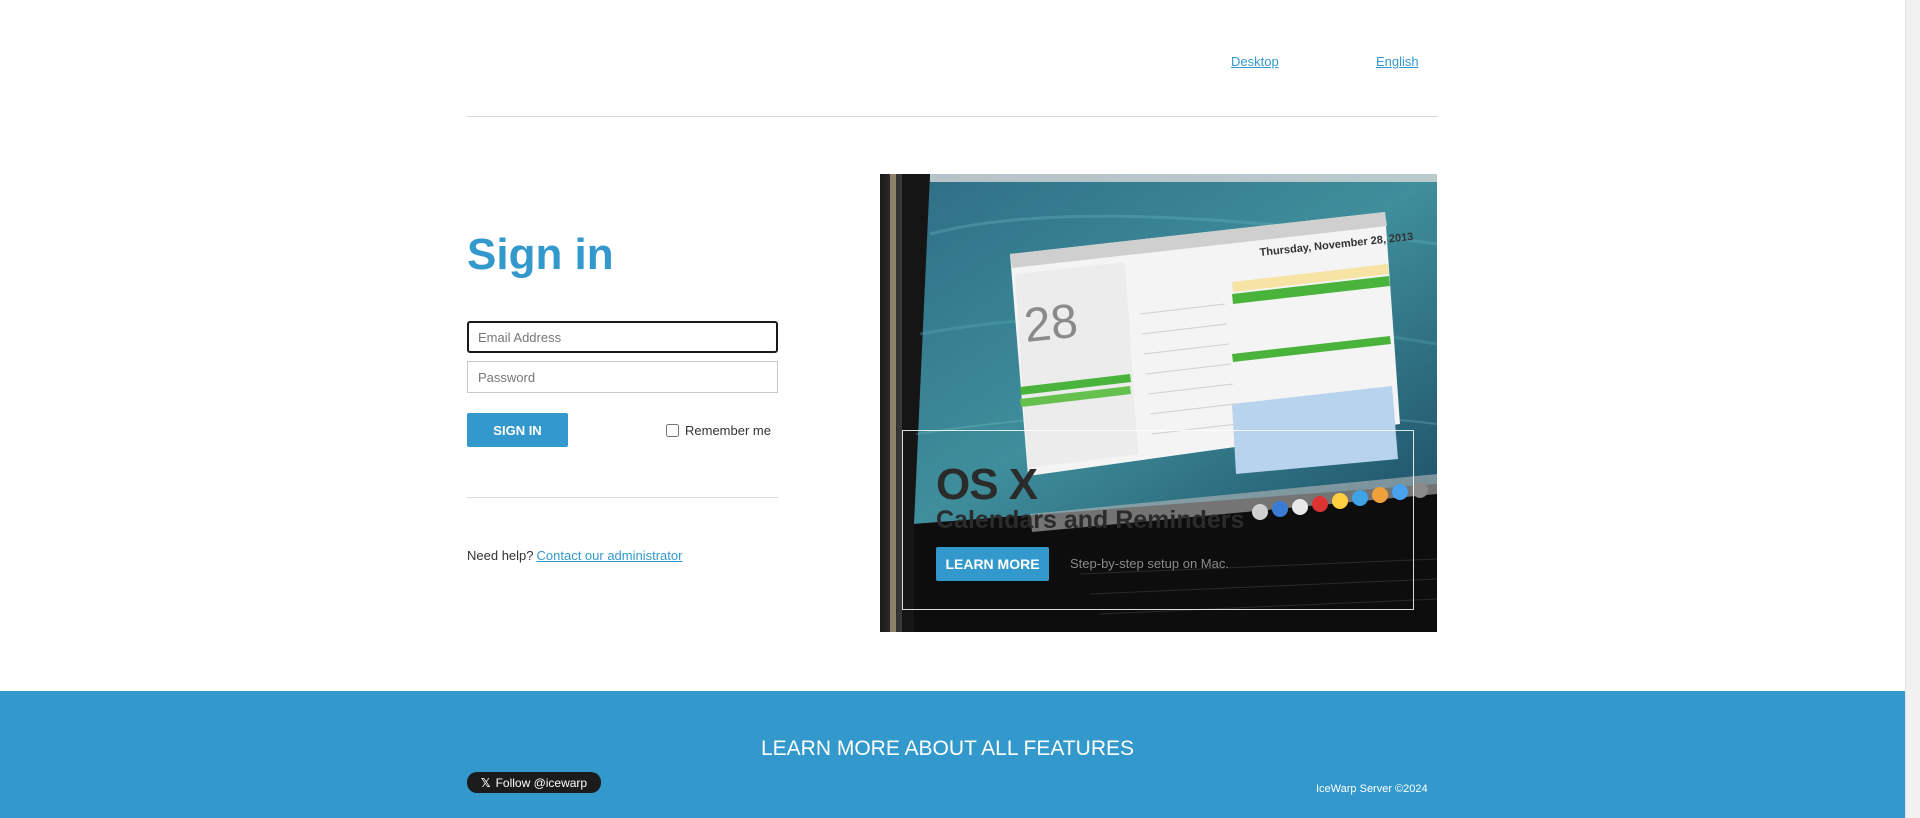  What do you see at coordinates (1051, 324) in the screenshot?
I see `svg-text: 28` at bounding box center [1051, 324].